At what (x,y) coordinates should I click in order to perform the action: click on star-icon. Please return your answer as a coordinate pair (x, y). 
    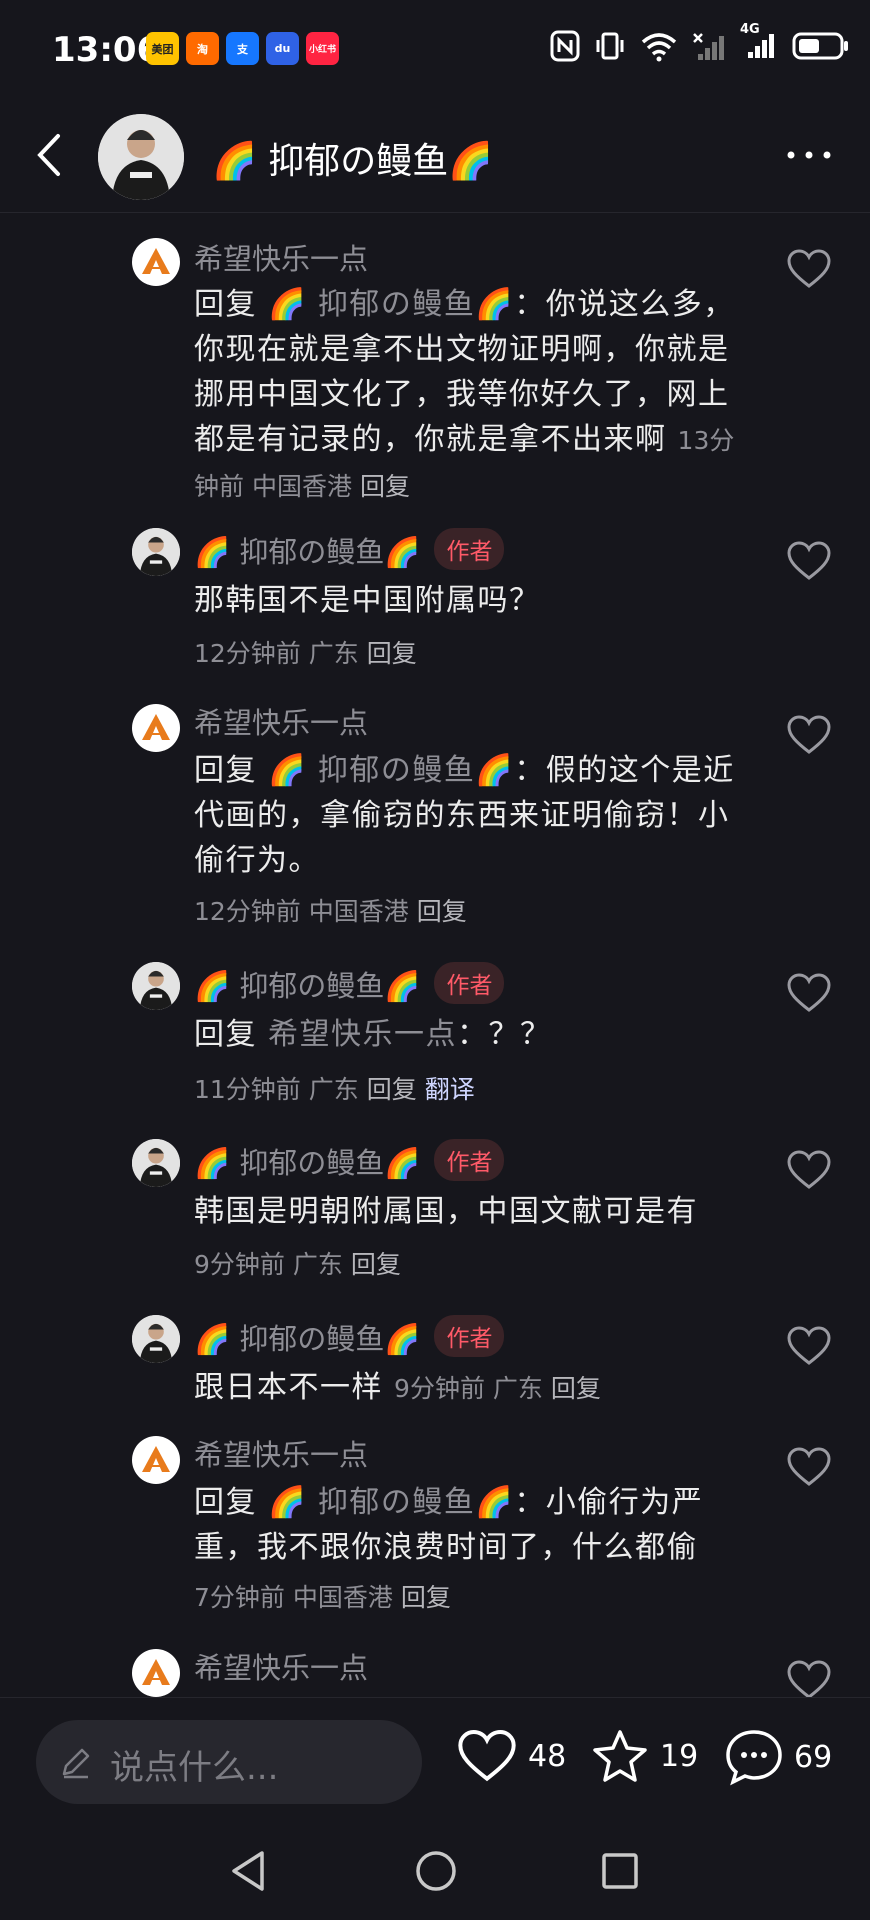
    Looking at the image, I should click on (620, 1756).